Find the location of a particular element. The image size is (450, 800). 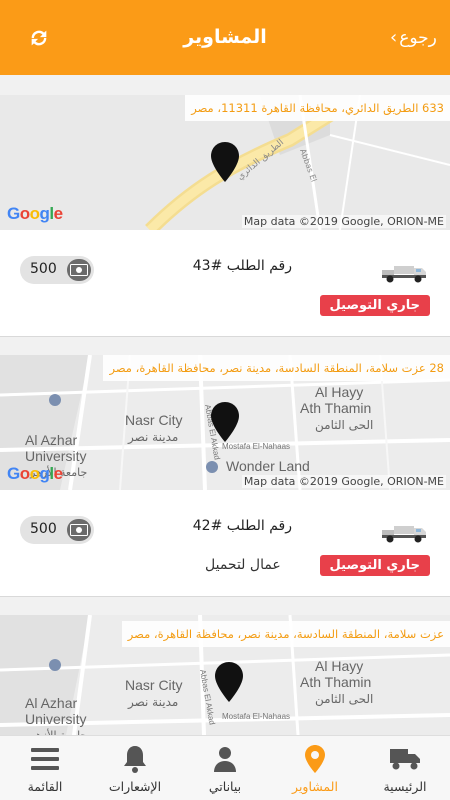

page-title: المشاوير is located at coordinates (225, 37).